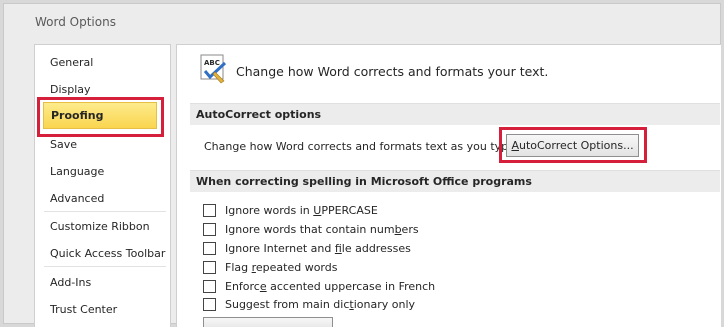  What do you see at coordinates (212, 63) in the screenshot?
I see `svg-text: ABC` at bounding box center [212, 63].